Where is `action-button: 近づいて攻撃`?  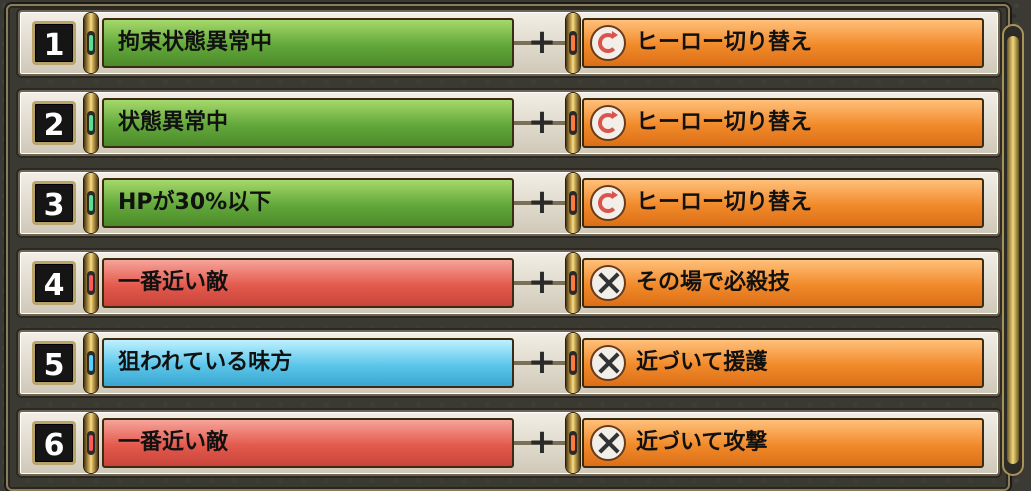 action-button: 近づいて攻撃 is located at coordinates (783, 443).